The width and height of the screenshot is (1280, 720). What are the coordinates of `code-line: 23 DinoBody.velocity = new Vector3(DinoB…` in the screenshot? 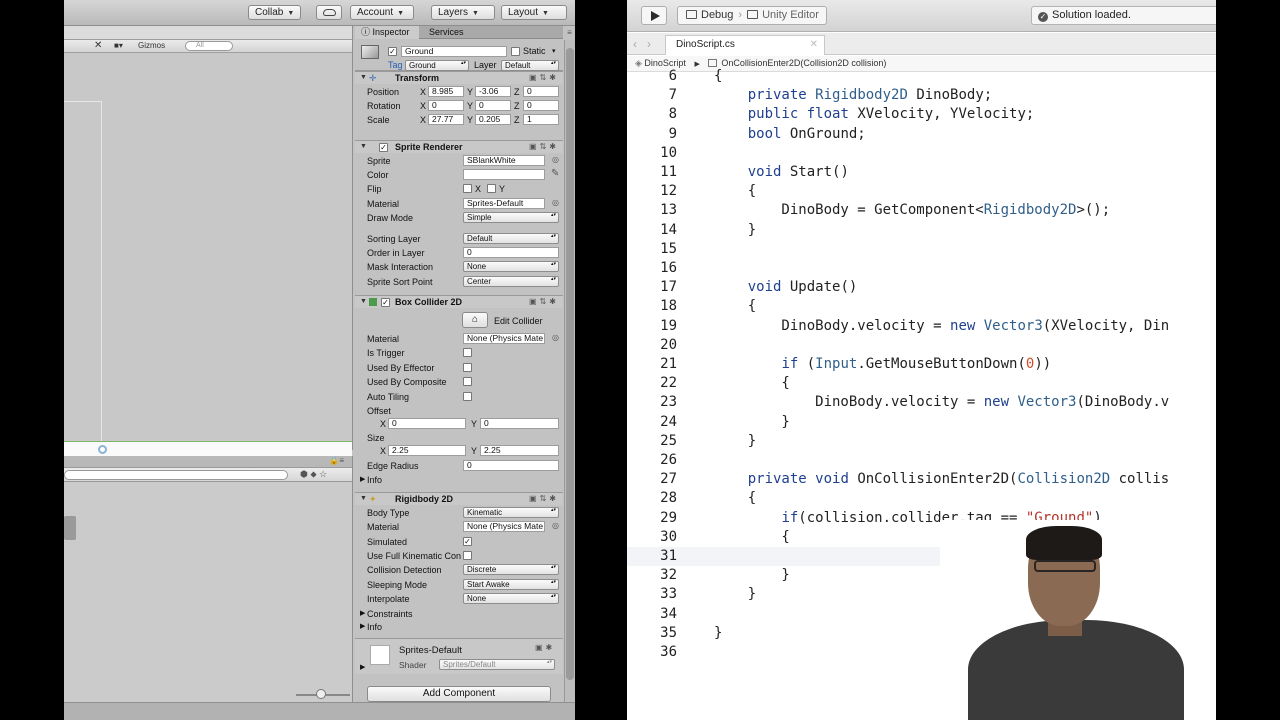 It's located at (921, 402).